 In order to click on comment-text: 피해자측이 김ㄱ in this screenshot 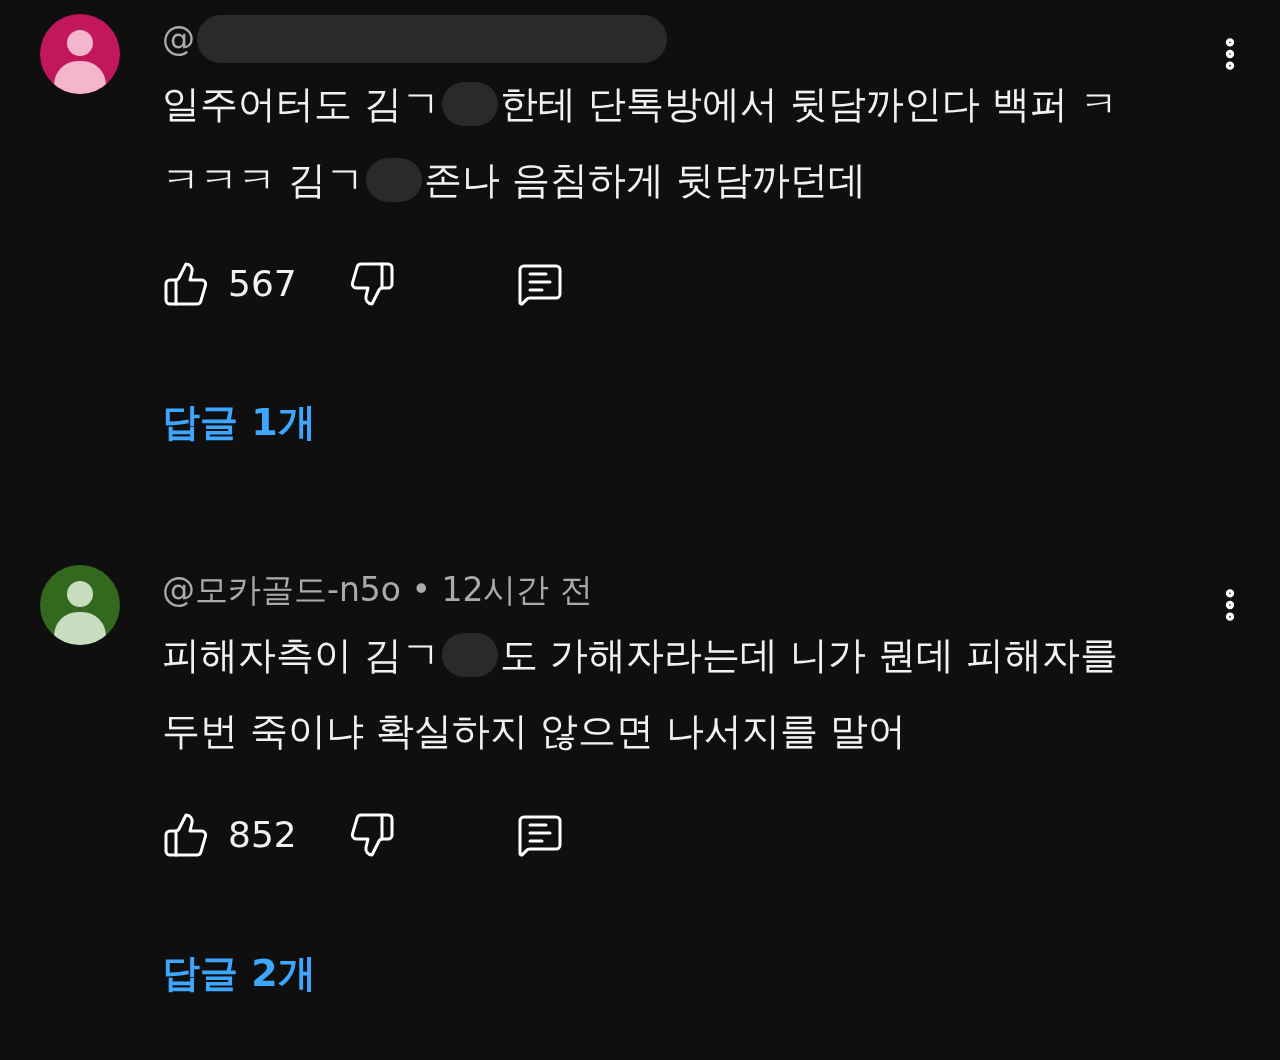, I will do `click(301, 655)`.